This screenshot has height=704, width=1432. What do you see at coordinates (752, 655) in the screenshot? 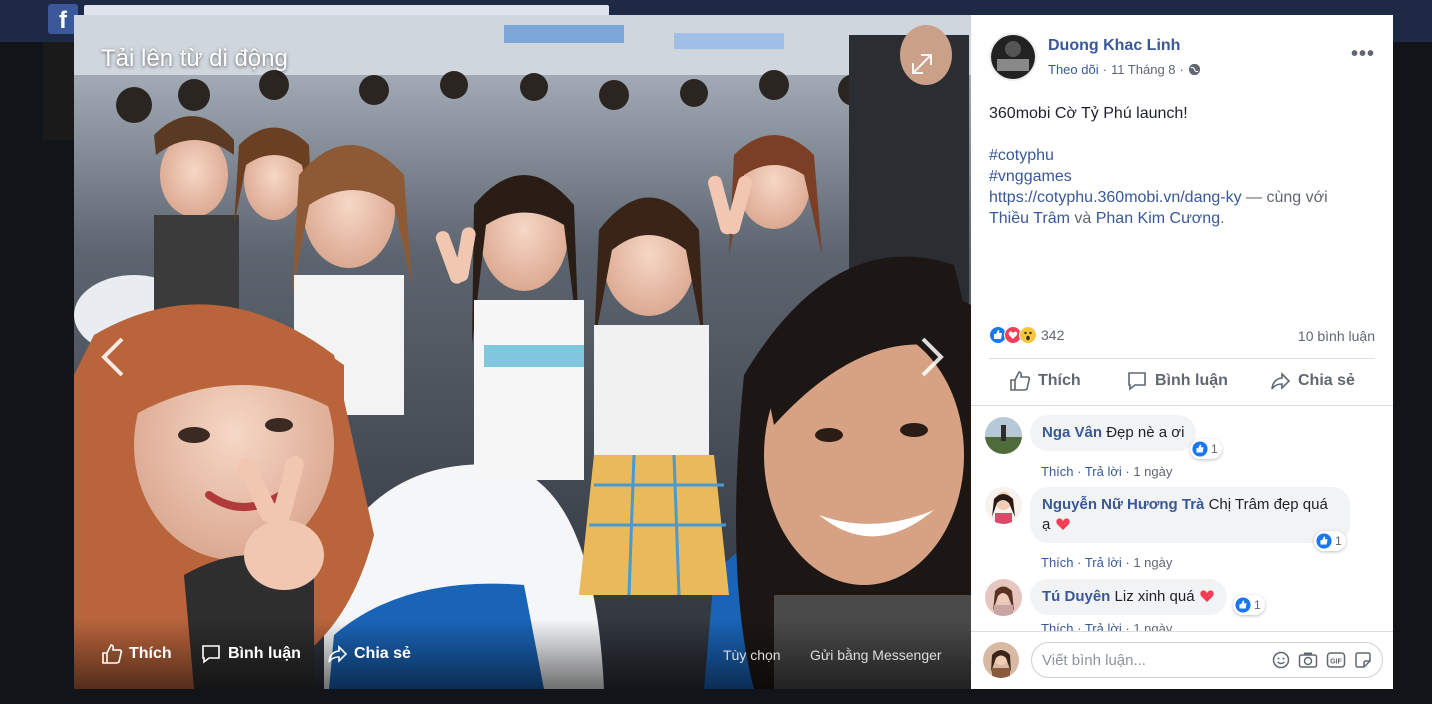
I see `options-link: Tùy chọn` at bounding box center [752, 655].